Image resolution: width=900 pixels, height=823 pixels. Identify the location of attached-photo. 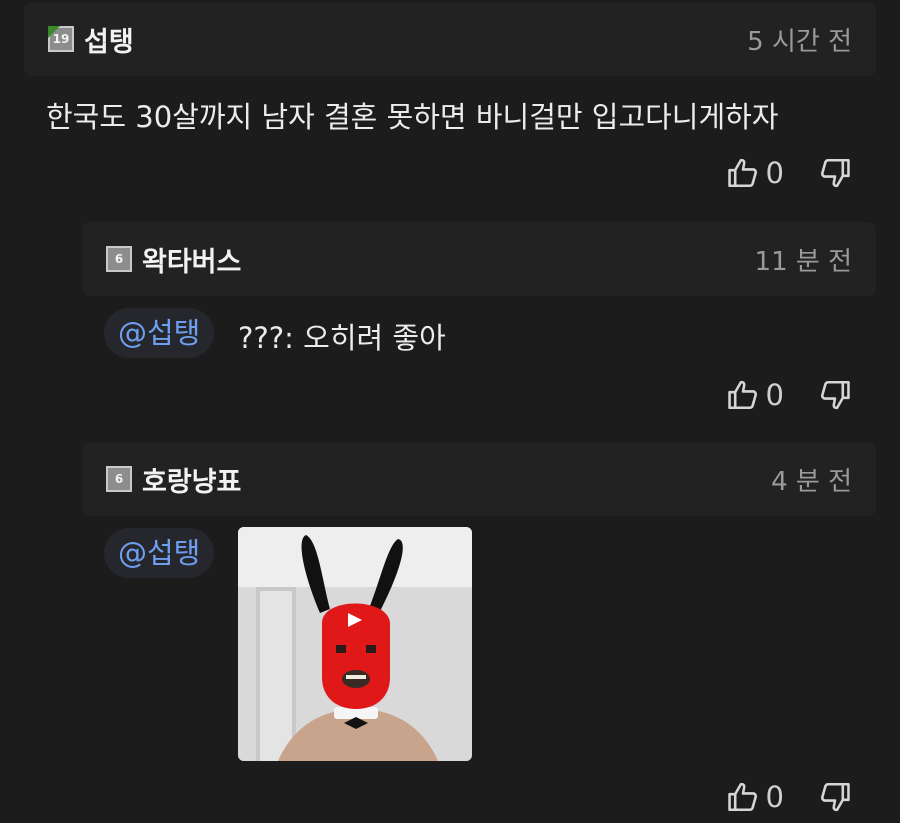
(355, 644).